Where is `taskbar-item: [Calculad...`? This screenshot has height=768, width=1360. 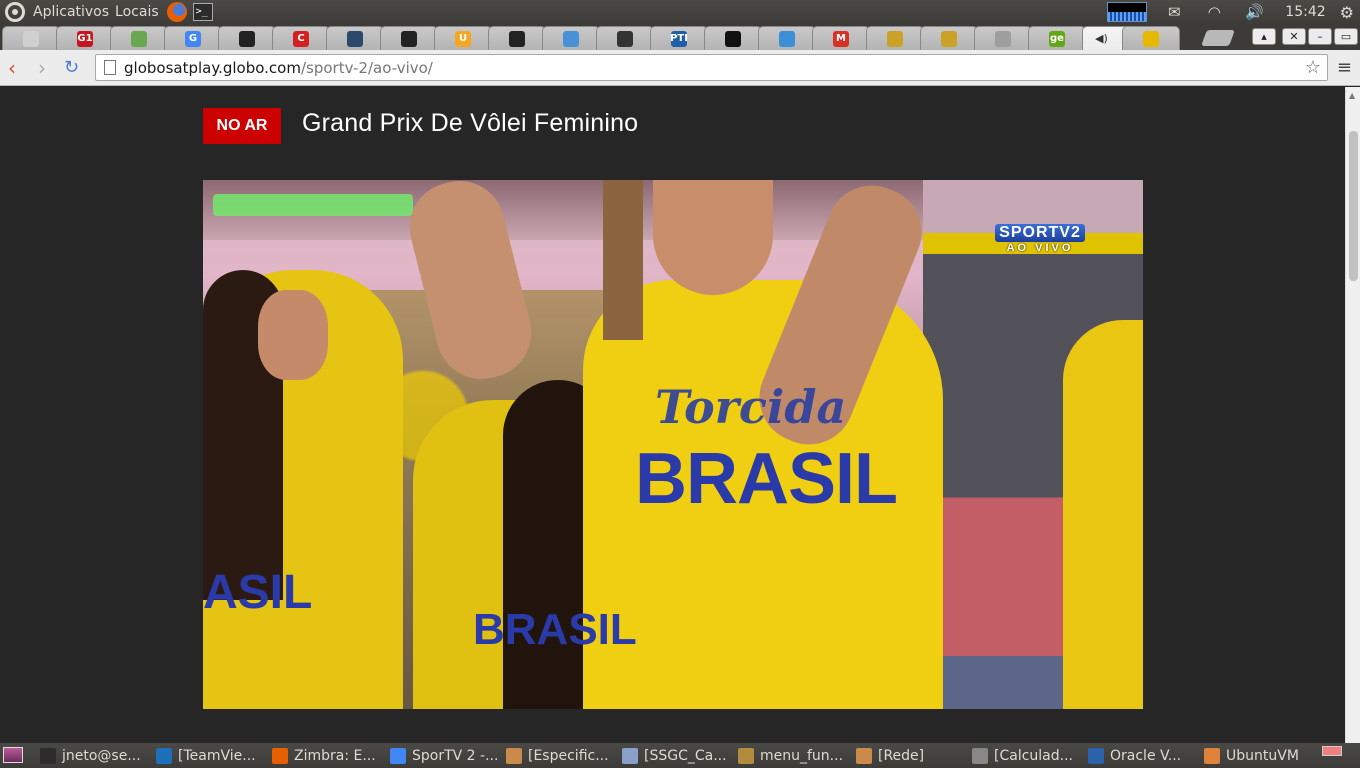 taskbar-item: [Calculad... is located at coordinates (1022, 756).